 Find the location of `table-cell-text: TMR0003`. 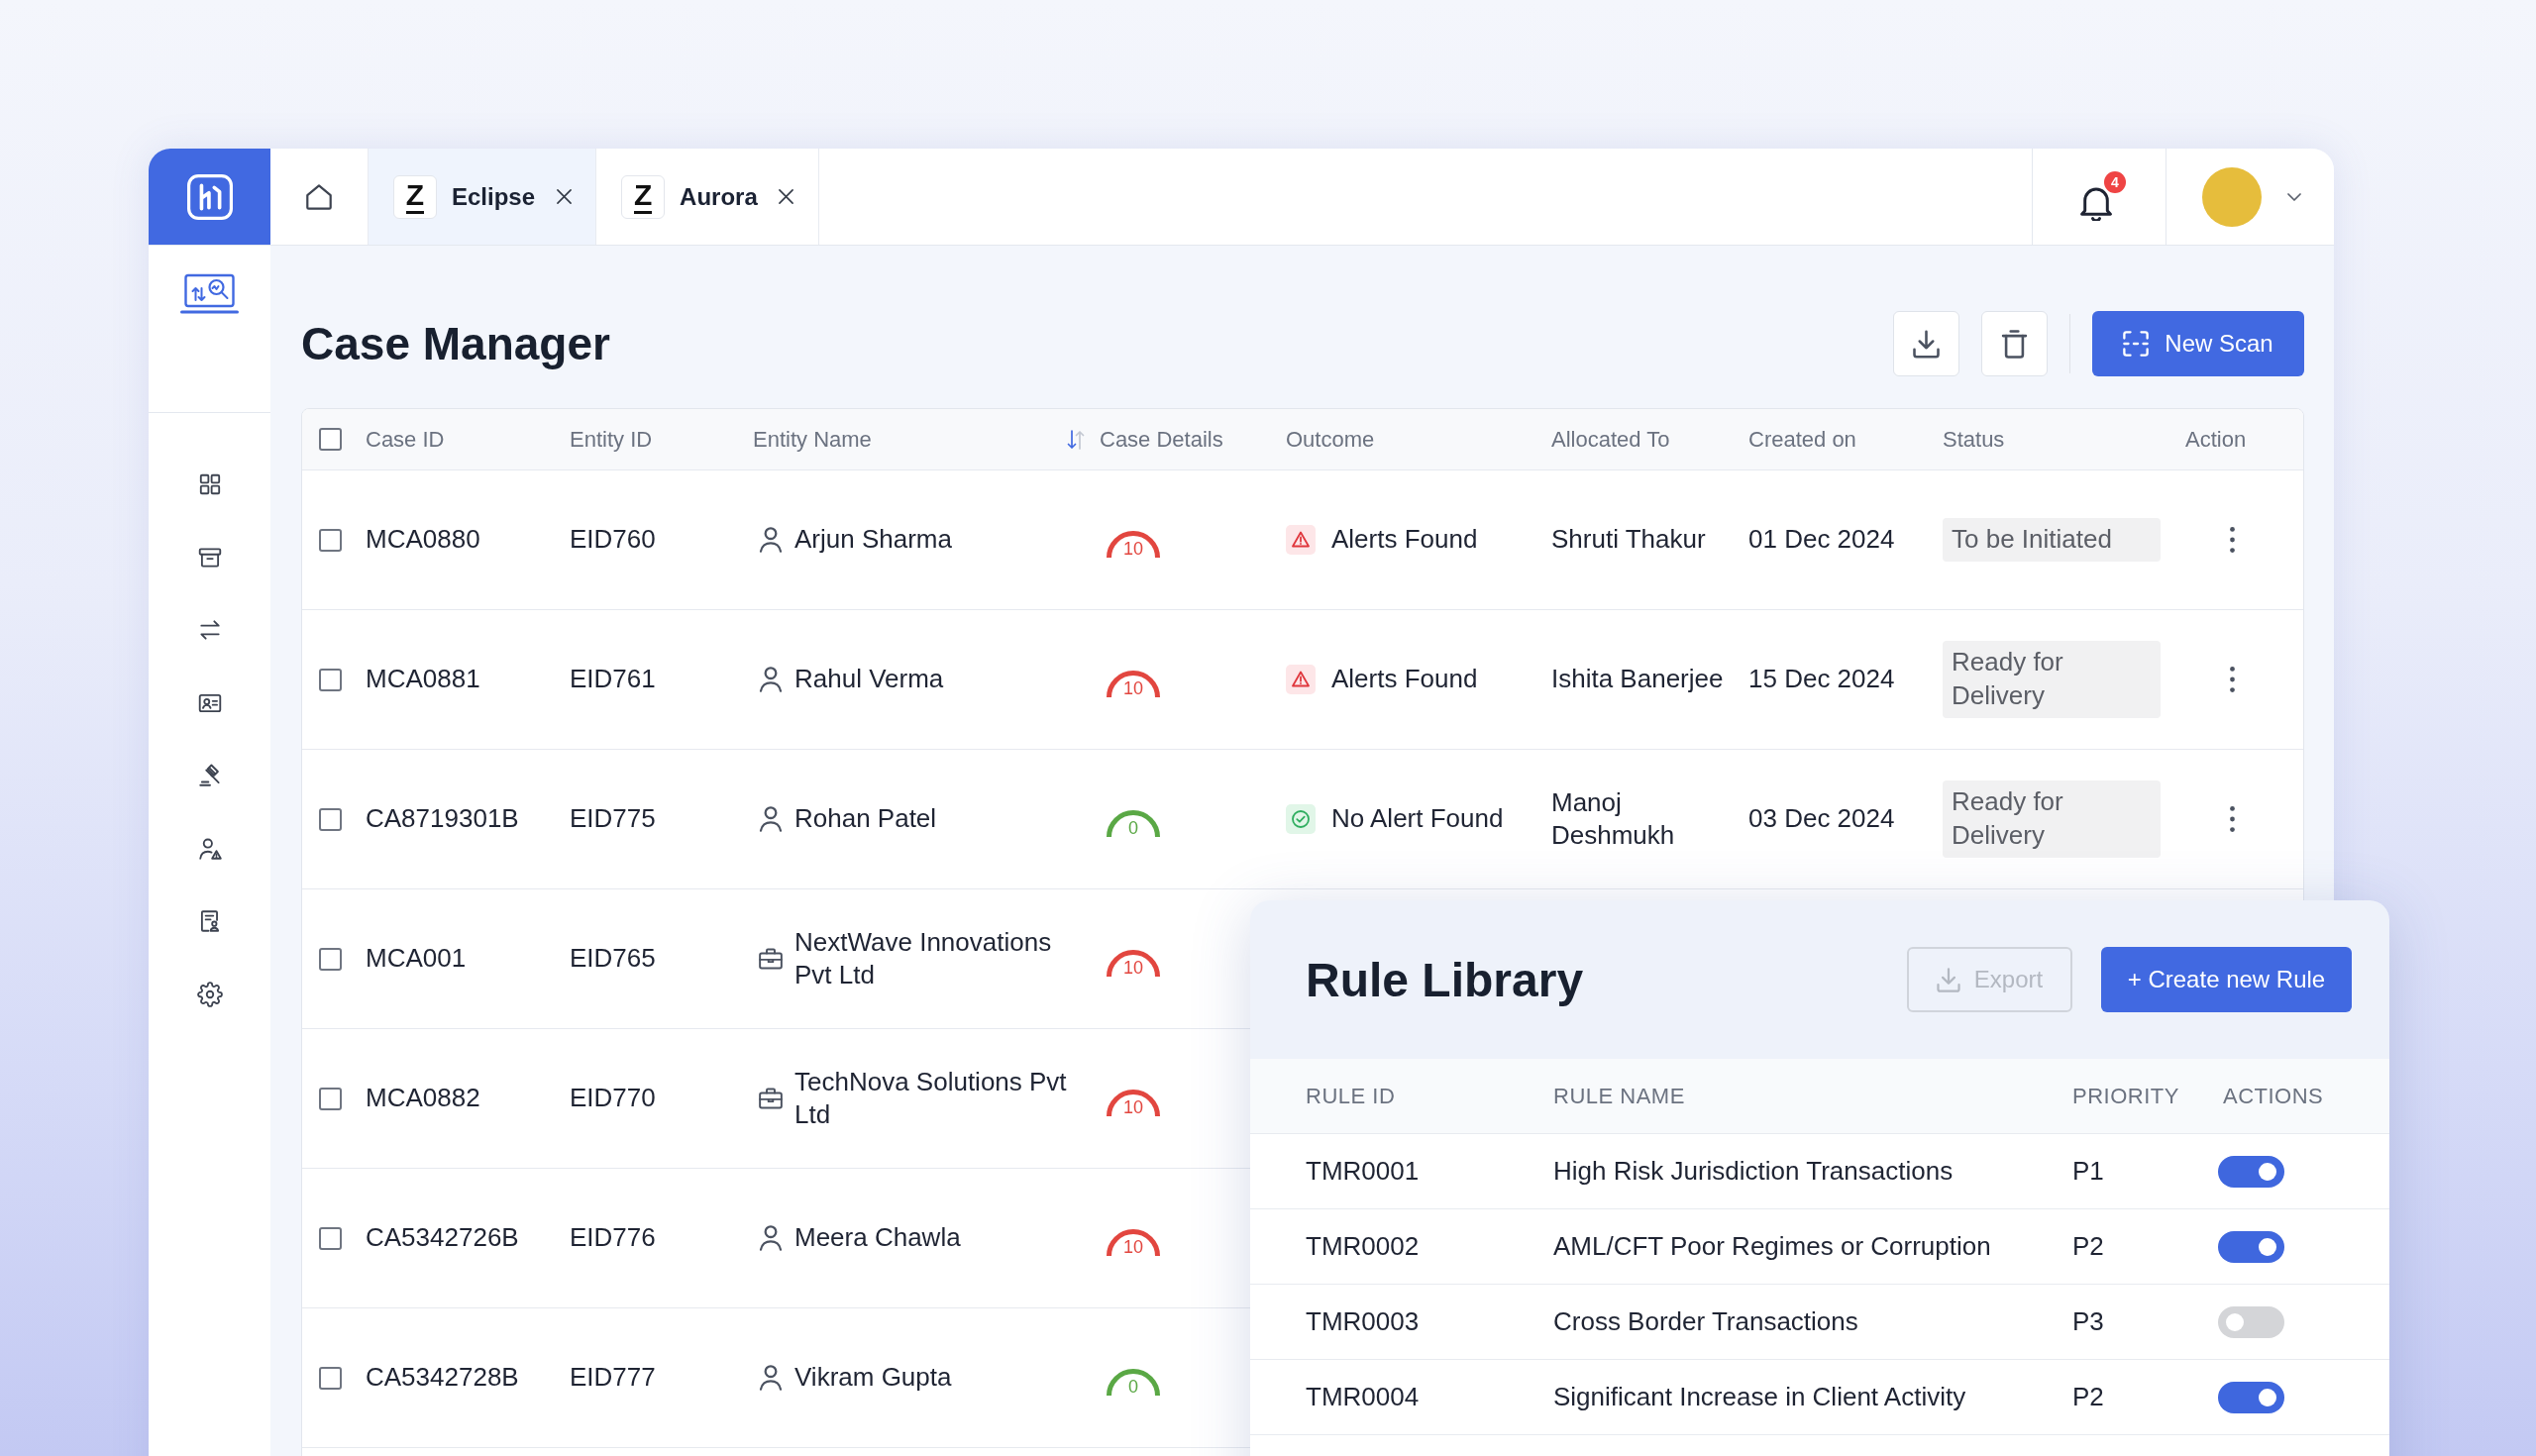

table-cell-text: TMR0003 is located at coordinates (1363, 1321).